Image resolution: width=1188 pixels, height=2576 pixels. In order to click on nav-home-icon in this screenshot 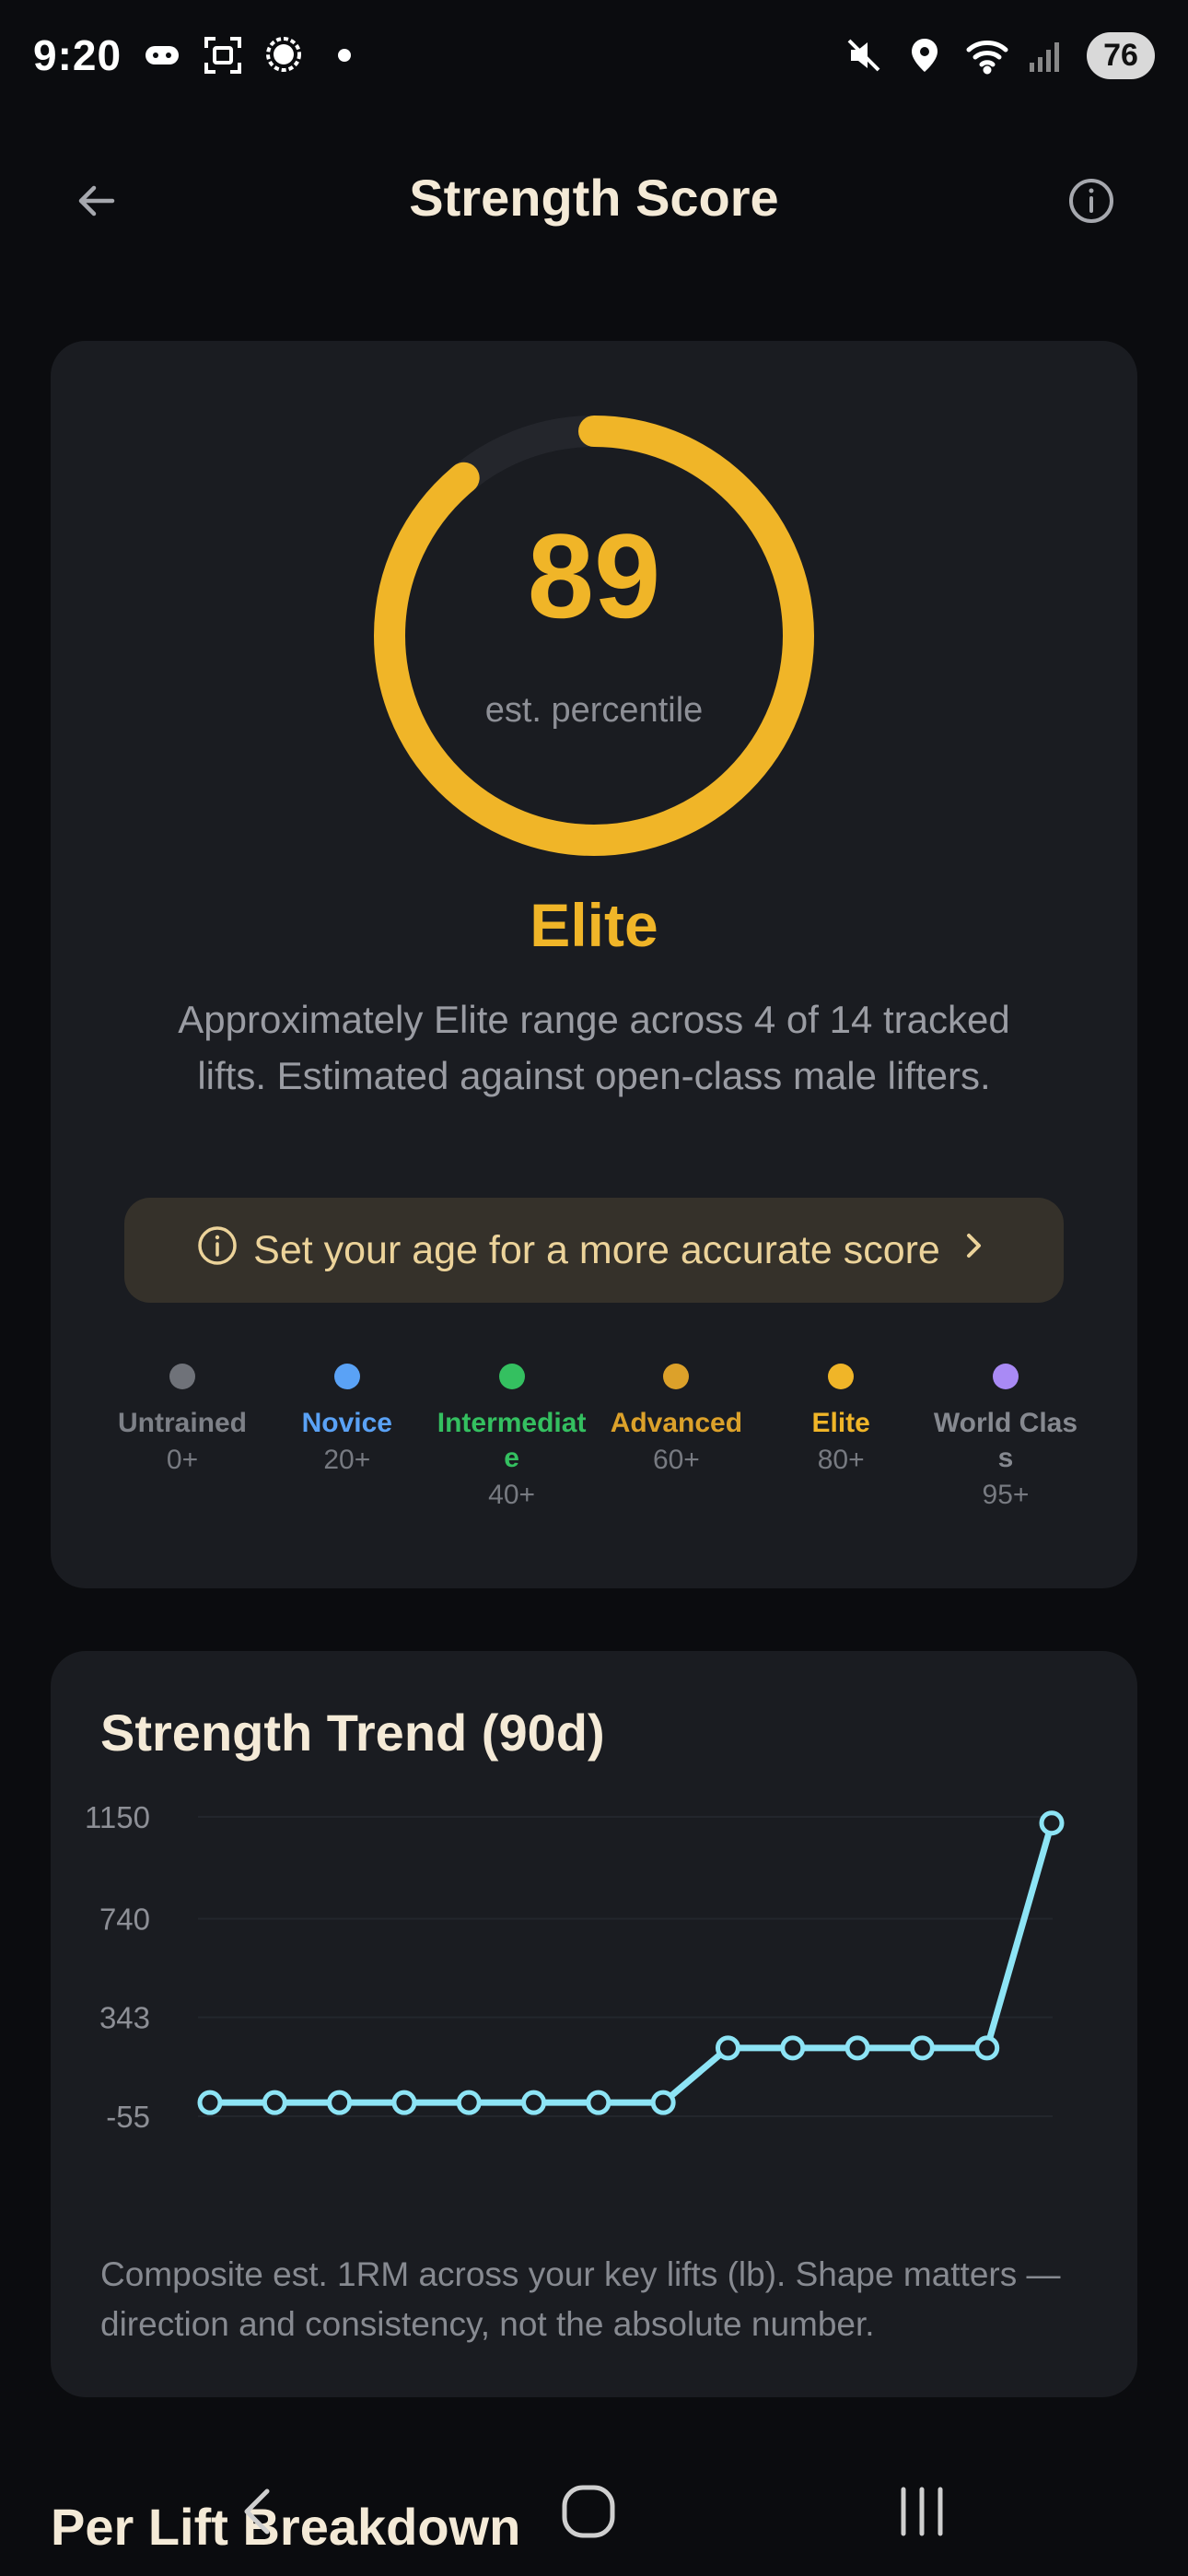, I will do `click(588, 2514)`.